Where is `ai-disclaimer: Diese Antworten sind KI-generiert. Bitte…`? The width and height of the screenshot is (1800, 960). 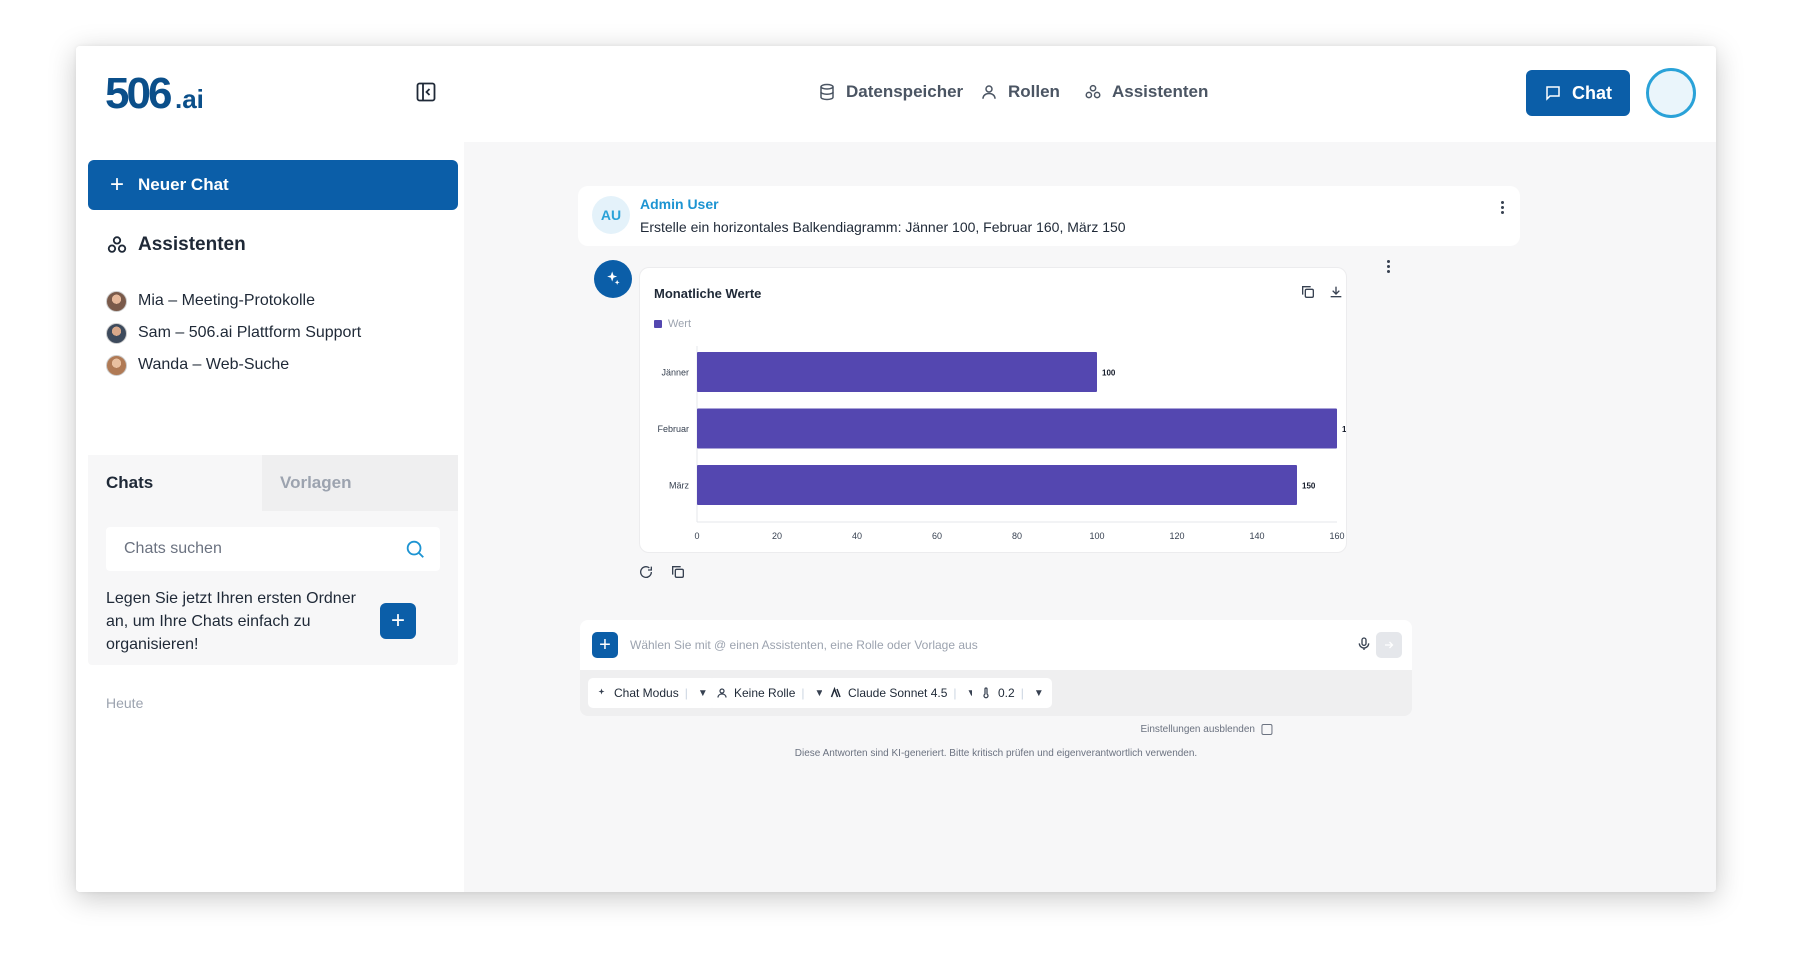
ai-disclaimer: Diese Antworten sind KI-generiert. Bitte… is located at coordinates (996, 753).